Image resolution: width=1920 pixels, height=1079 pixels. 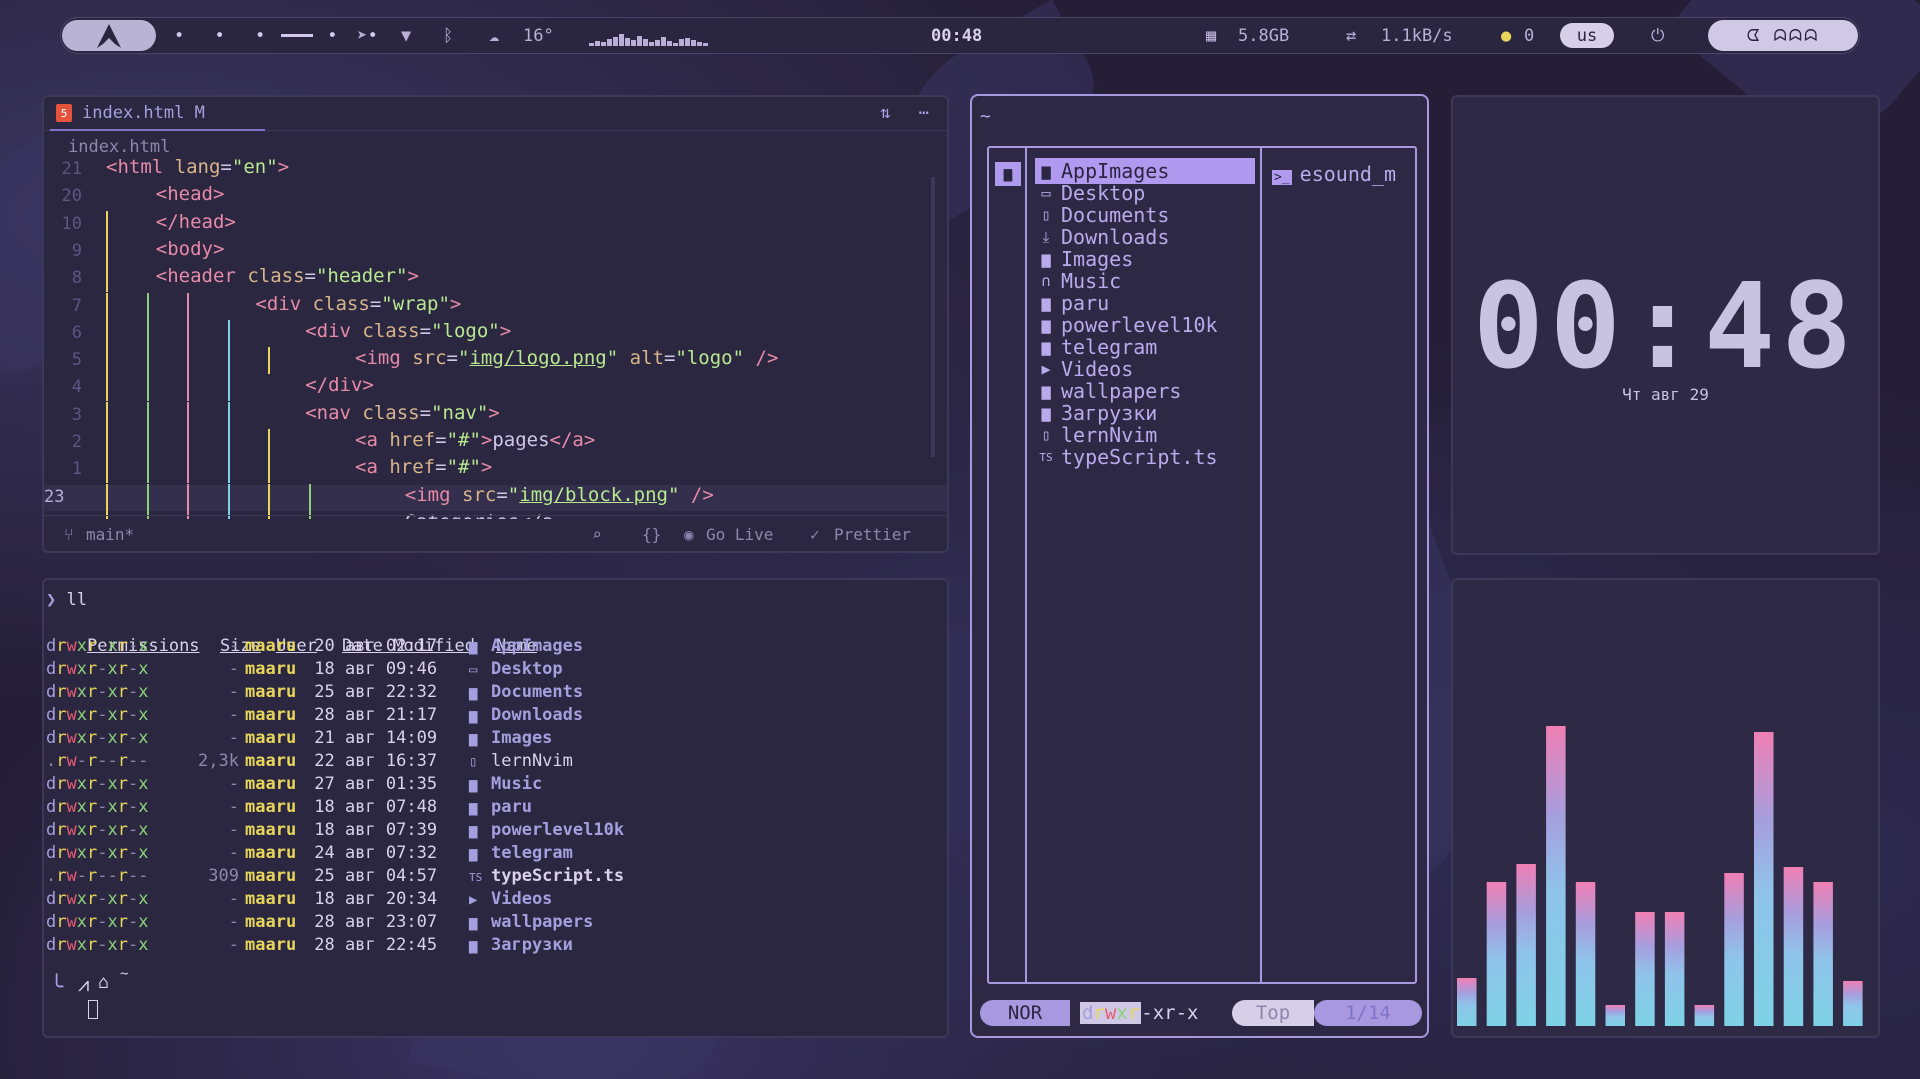 I want to click on terminal-row: drwxr-xr-x - maaru 21 авг 14:09 ▆ Images, so click(x=299, y=738).